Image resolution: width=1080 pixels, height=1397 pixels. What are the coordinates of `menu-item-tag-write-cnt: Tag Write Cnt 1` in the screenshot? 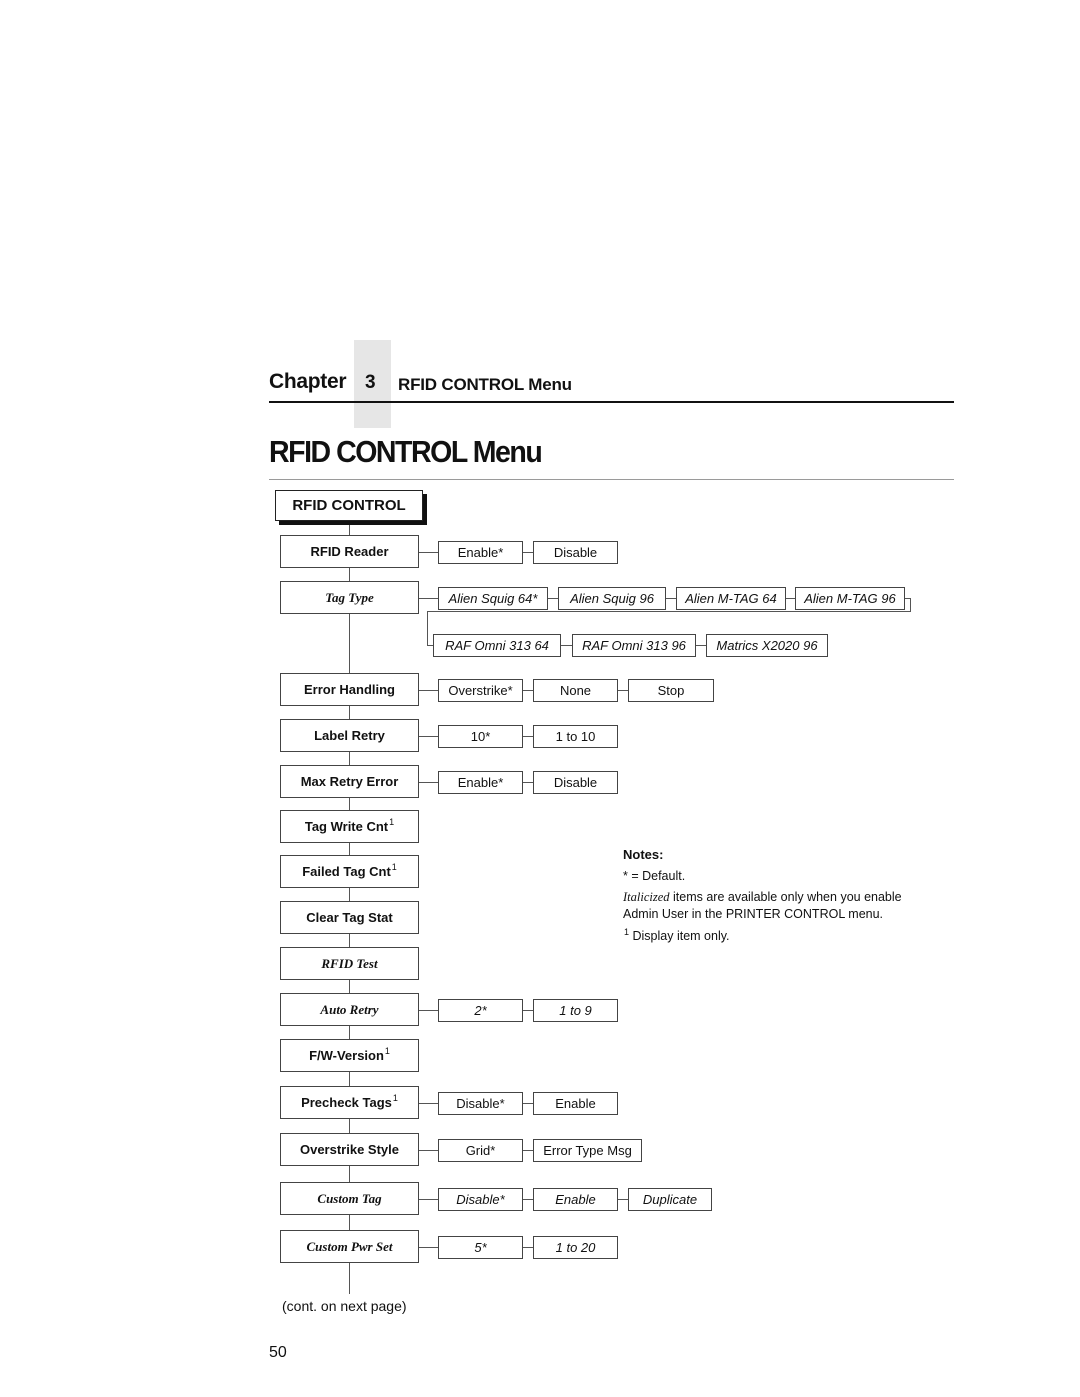 It's located at (349, 826).